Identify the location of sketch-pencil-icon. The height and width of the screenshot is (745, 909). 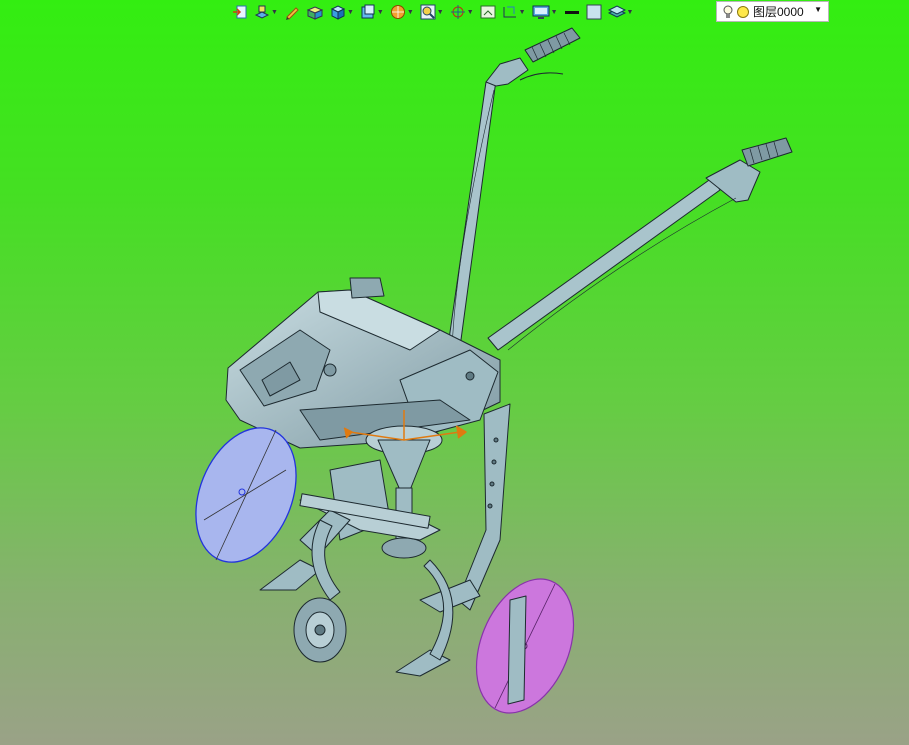
(292, 13).